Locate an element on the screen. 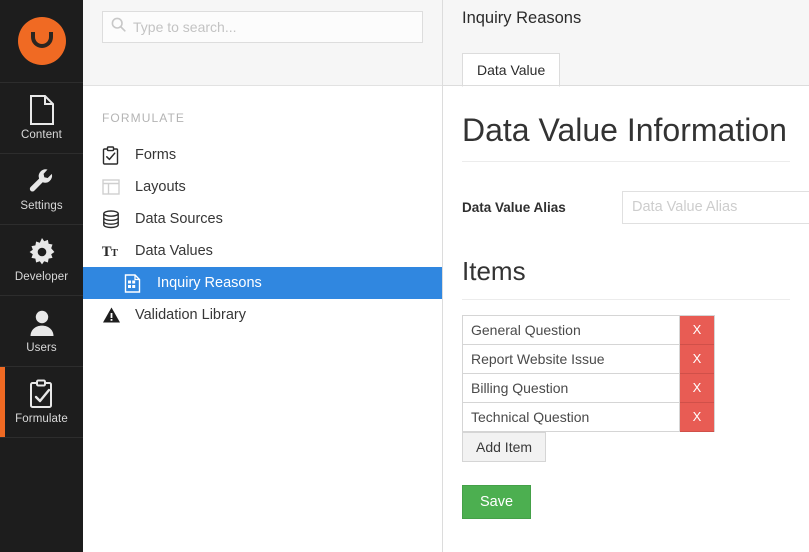 This screenshot has height=552, width=809. tree-section-title: FORMULATE is located at coordinates (144, 118).